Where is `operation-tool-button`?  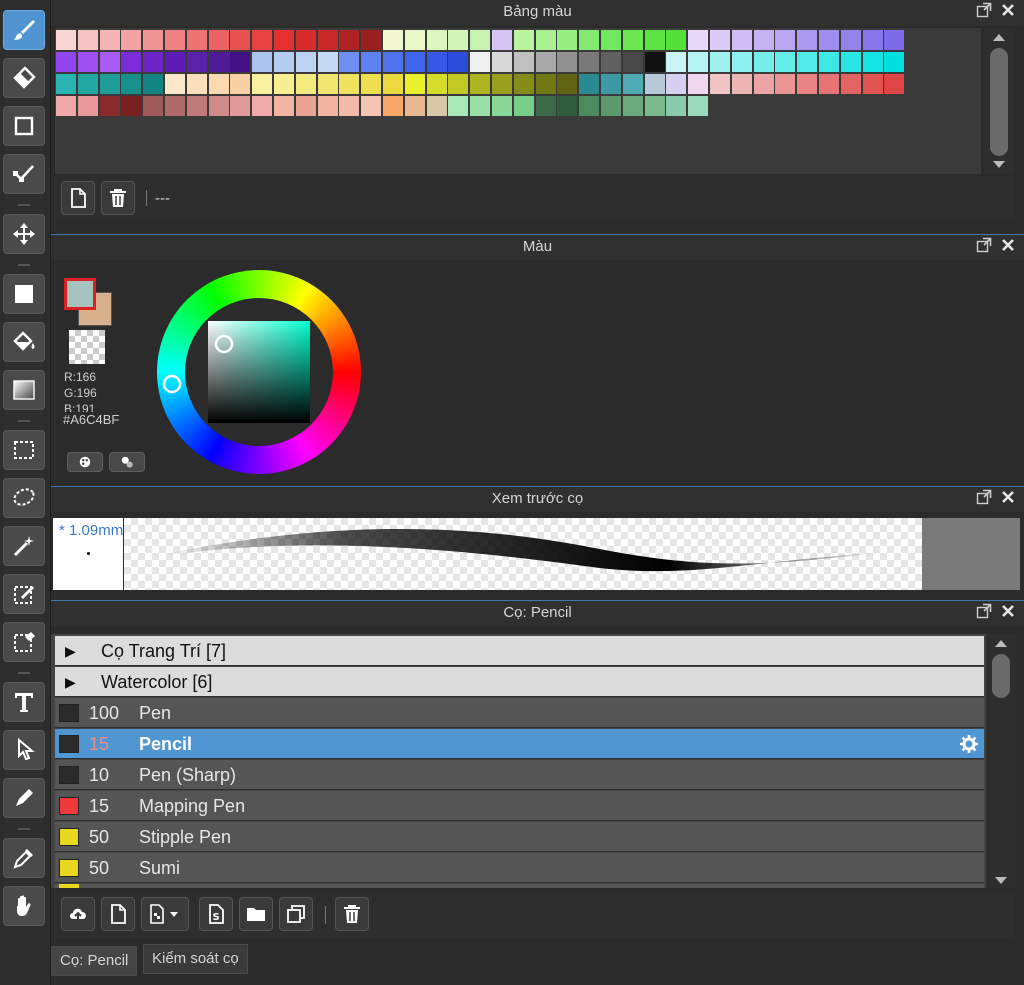
operation-tool-button is located at coordinates (24, 750).